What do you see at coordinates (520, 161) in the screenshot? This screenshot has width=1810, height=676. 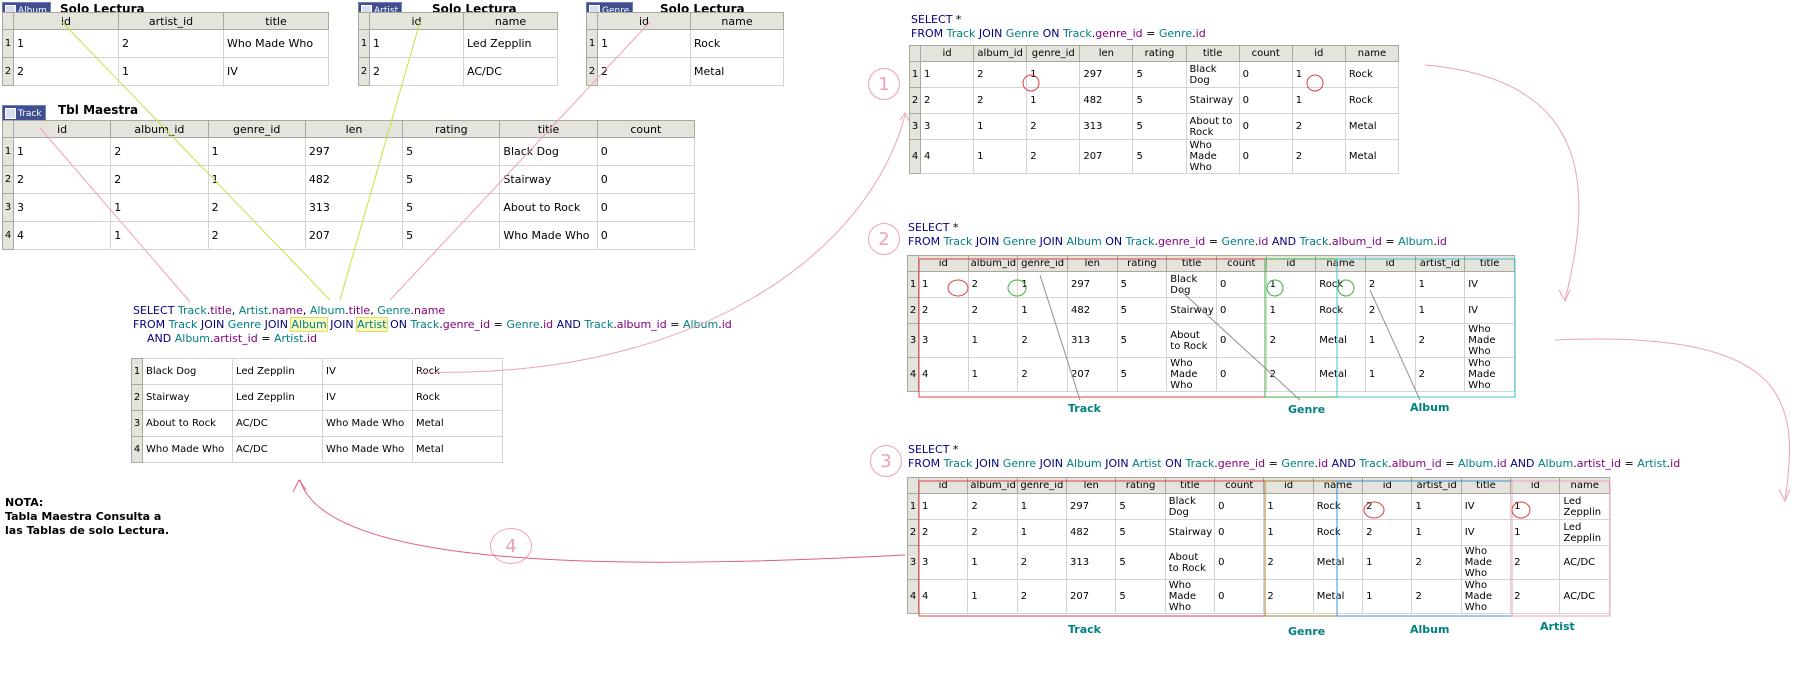 I see `link-line-genre` at bounding box center [520, 161].